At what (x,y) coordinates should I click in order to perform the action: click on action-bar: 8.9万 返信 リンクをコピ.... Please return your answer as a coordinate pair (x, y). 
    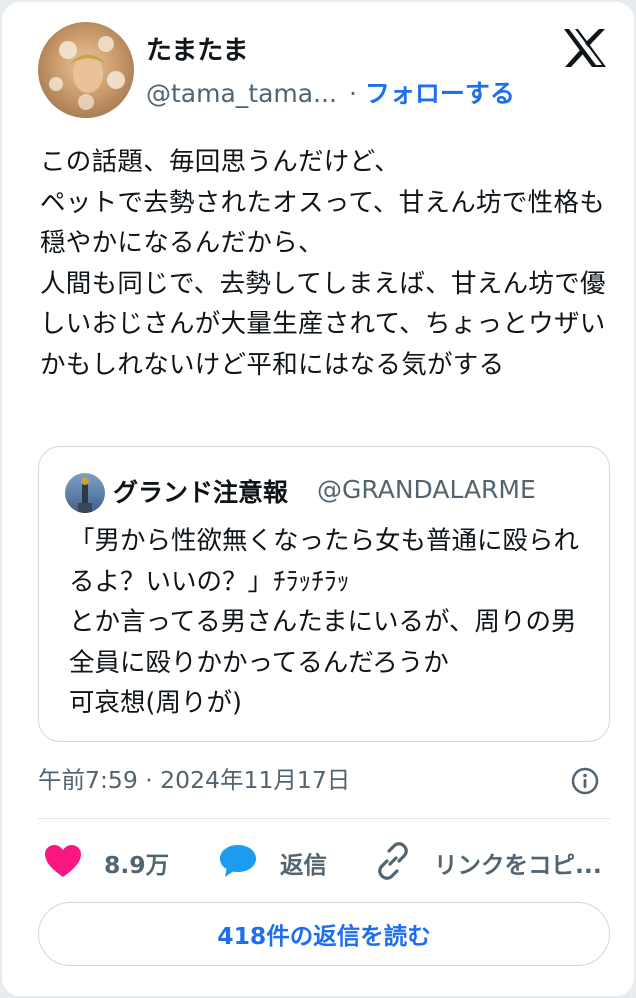
    Looking at the image, I should click on (328, 863).